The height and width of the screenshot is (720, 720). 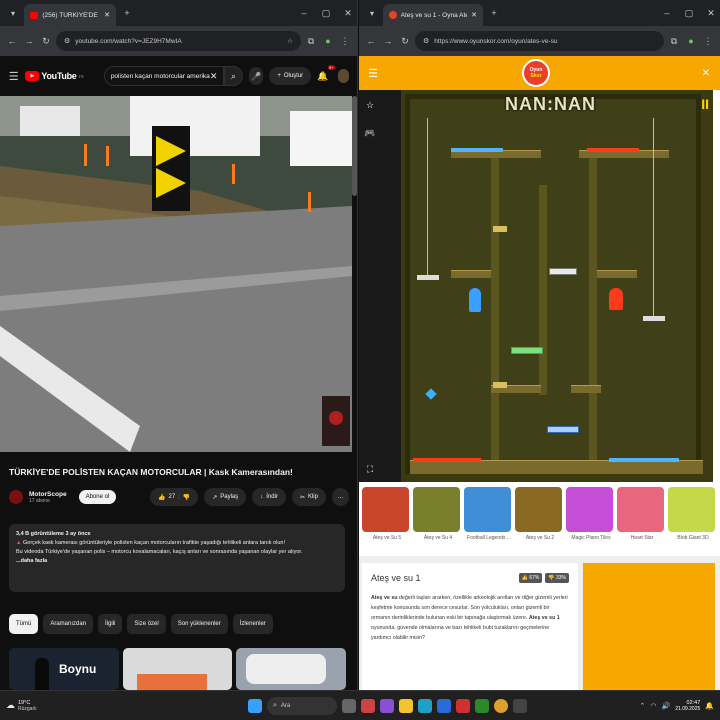 I want to click on chip-all: Tümü, so click(x=24, y=624).